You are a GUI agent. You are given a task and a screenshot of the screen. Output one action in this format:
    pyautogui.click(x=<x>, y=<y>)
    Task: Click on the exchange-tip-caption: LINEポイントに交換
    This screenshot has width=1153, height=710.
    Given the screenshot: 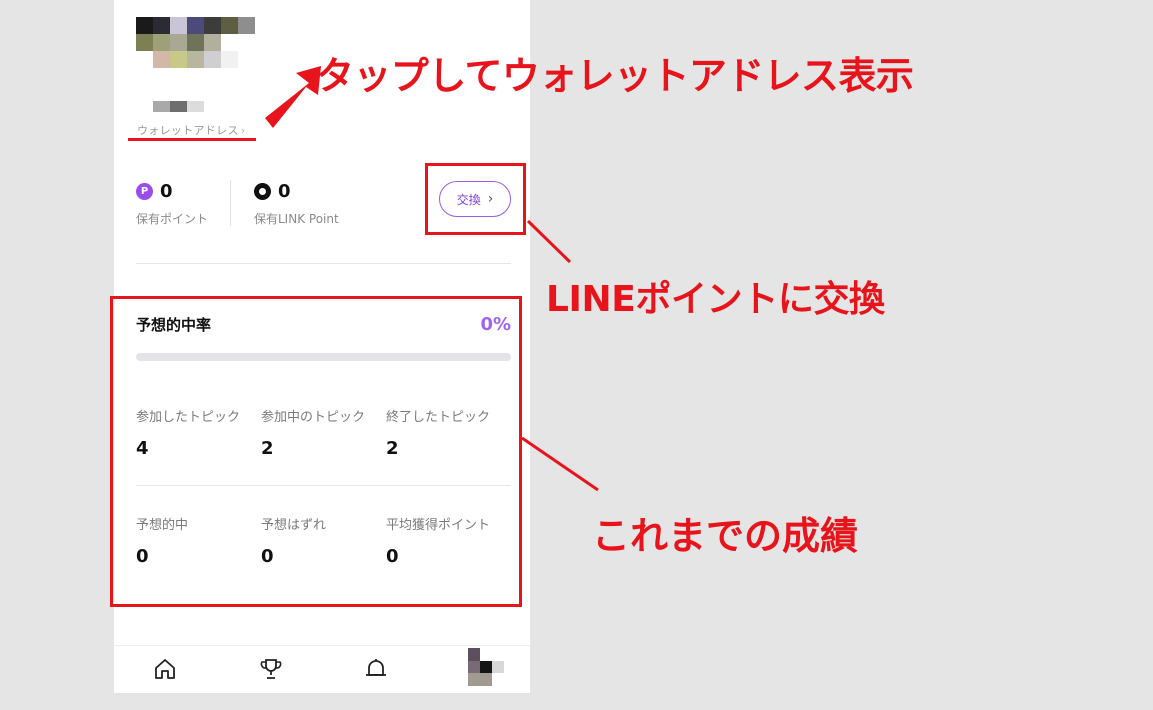 What is the action you would take?
    pyautogui.click(x=715, y=299)
    